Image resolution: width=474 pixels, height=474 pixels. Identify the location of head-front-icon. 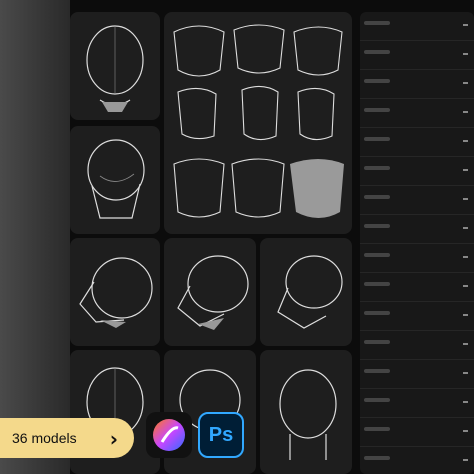
(115, 68).